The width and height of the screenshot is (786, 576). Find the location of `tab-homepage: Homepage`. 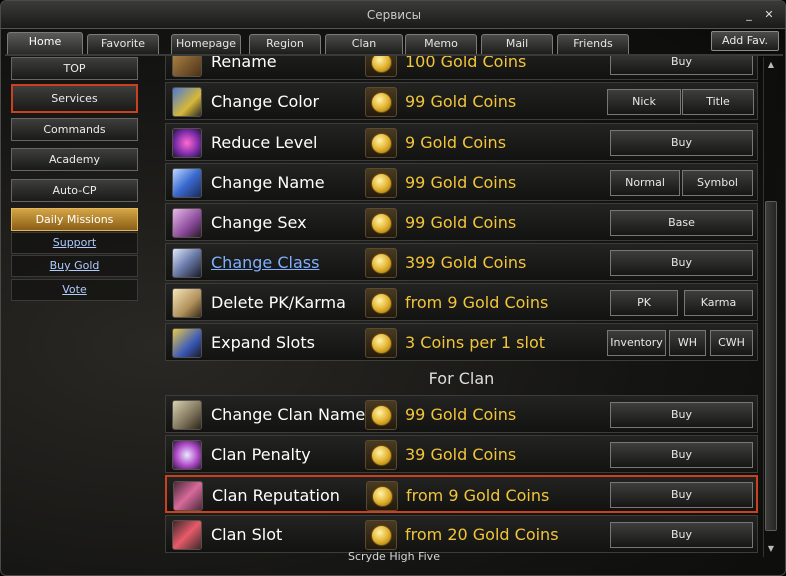

tab-homepage: Homepage is located at coordinates (206, 44).